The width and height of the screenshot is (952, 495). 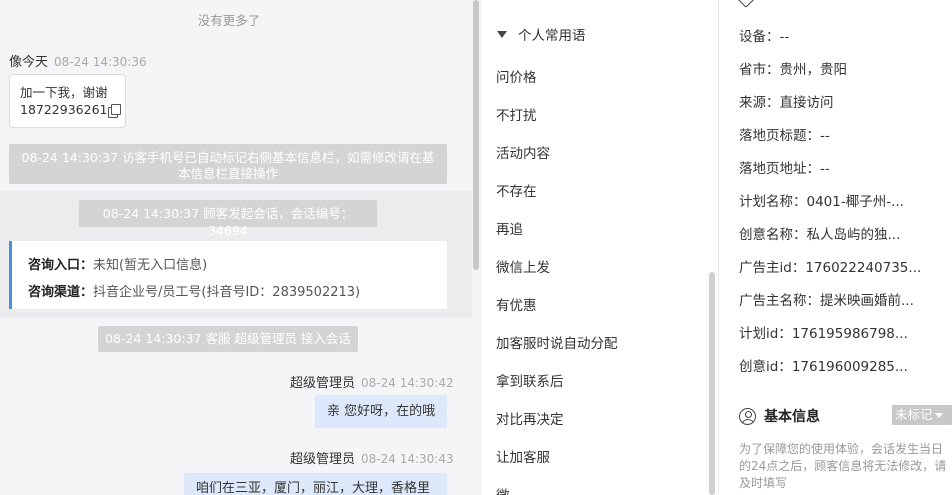 What do you see at coordinates (786, 103) in the screenshot?
I see `info-row-source: 来源：直接访问` at bounding box center [786, 103].